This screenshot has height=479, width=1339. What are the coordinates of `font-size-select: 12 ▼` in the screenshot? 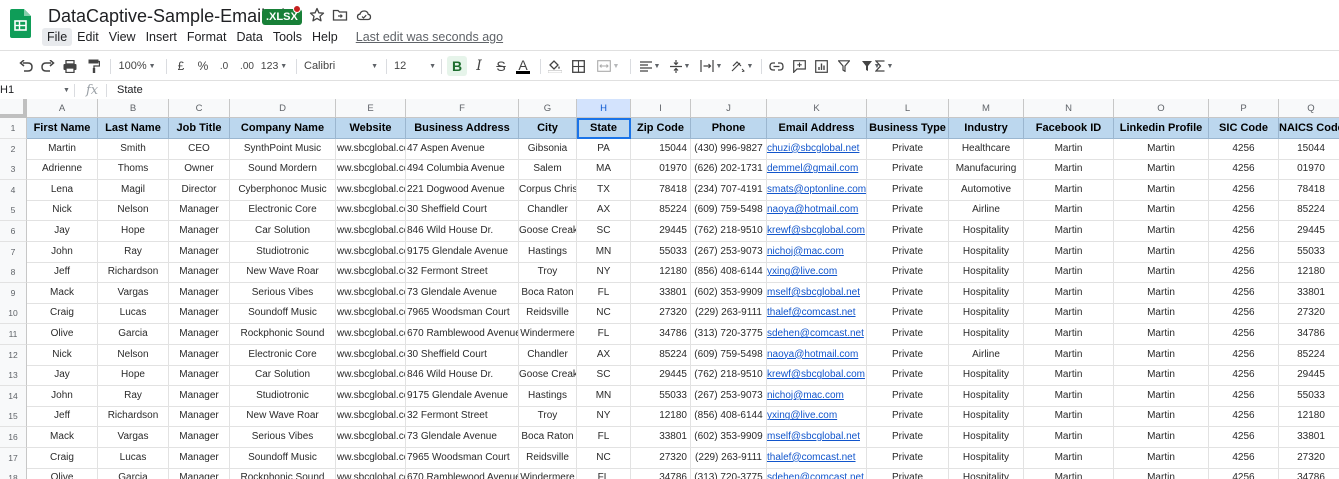 It's located at (415, 66).